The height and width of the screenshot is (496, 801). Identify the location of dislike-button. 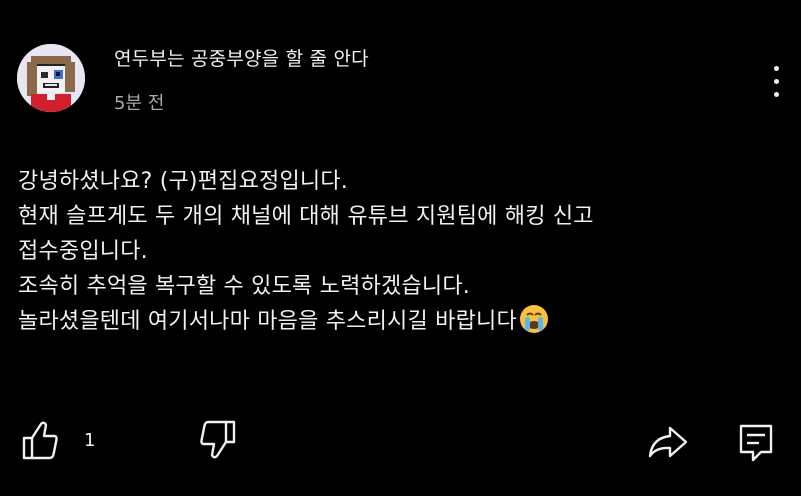
(216, 442).